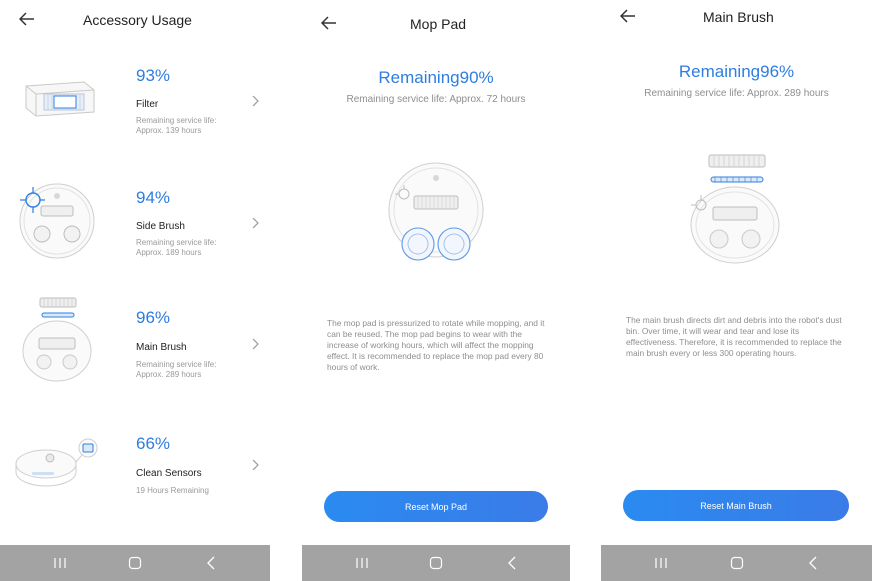  I want to click on sensors-image-icon, so click(57, 471).